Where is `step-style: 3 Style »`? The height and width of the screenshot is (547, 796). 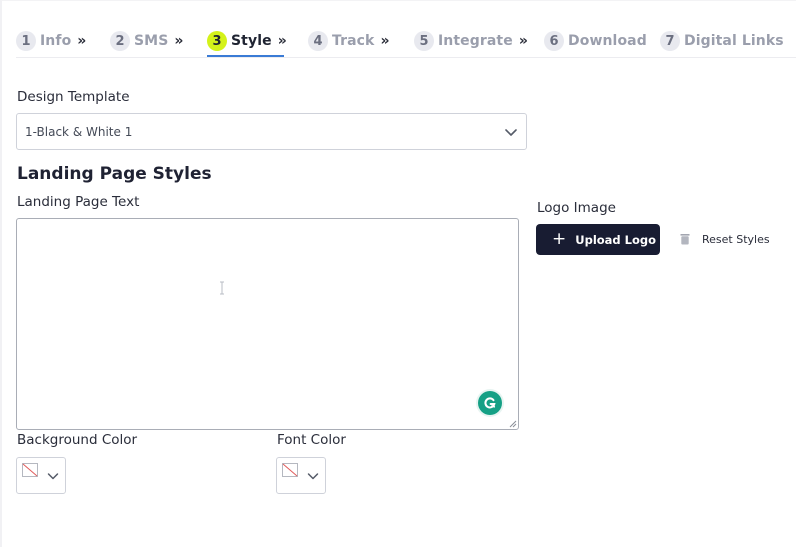 step-style: 3 Style » is located at coordinates (247, 41).